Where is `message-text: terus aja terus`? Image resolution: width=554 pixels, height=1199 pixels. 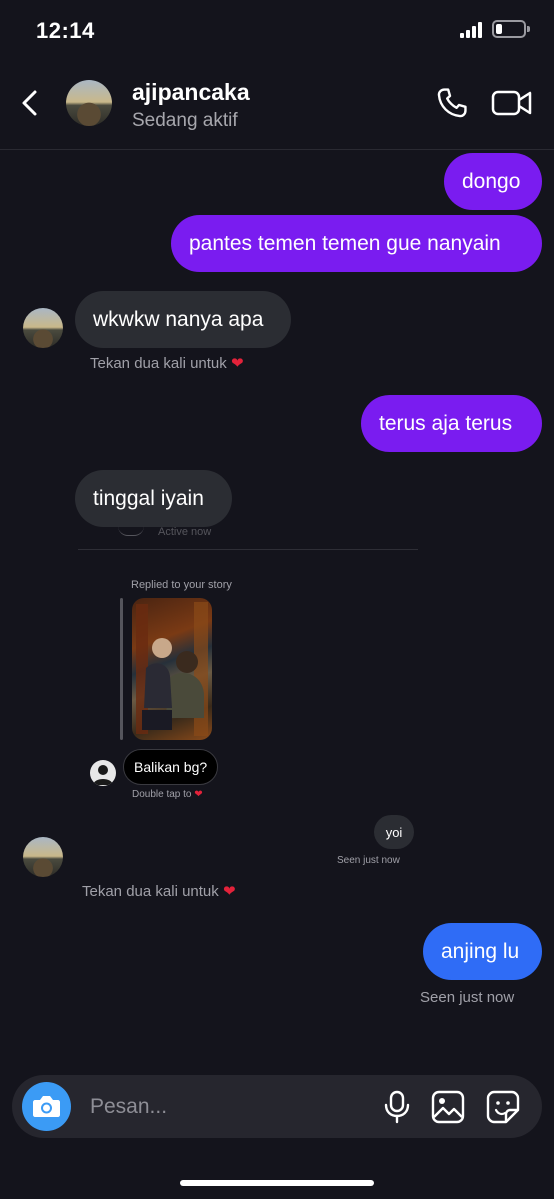 message-text: terus aja terus is located at coordinates (446, 423).